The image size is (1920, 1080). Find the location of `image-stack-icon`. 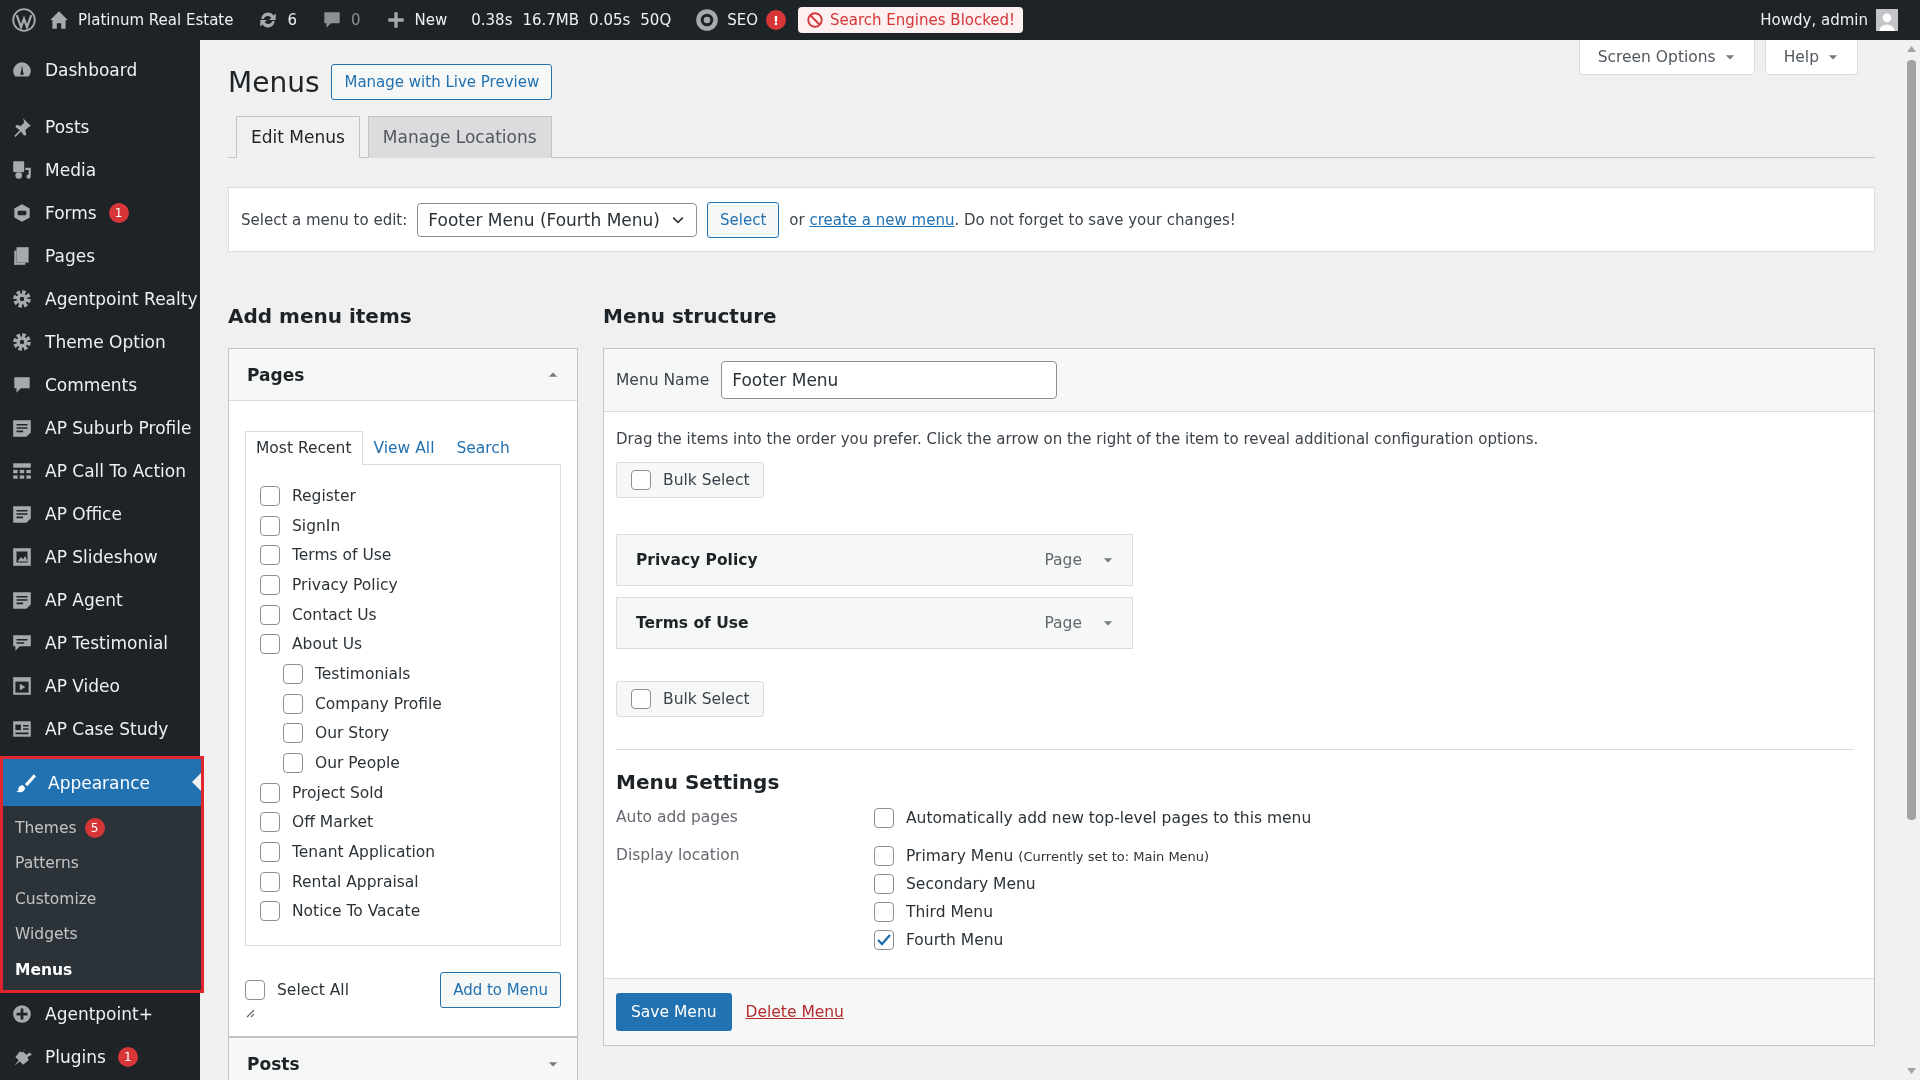

image-stack-icon is located at coordinates (22, 556).